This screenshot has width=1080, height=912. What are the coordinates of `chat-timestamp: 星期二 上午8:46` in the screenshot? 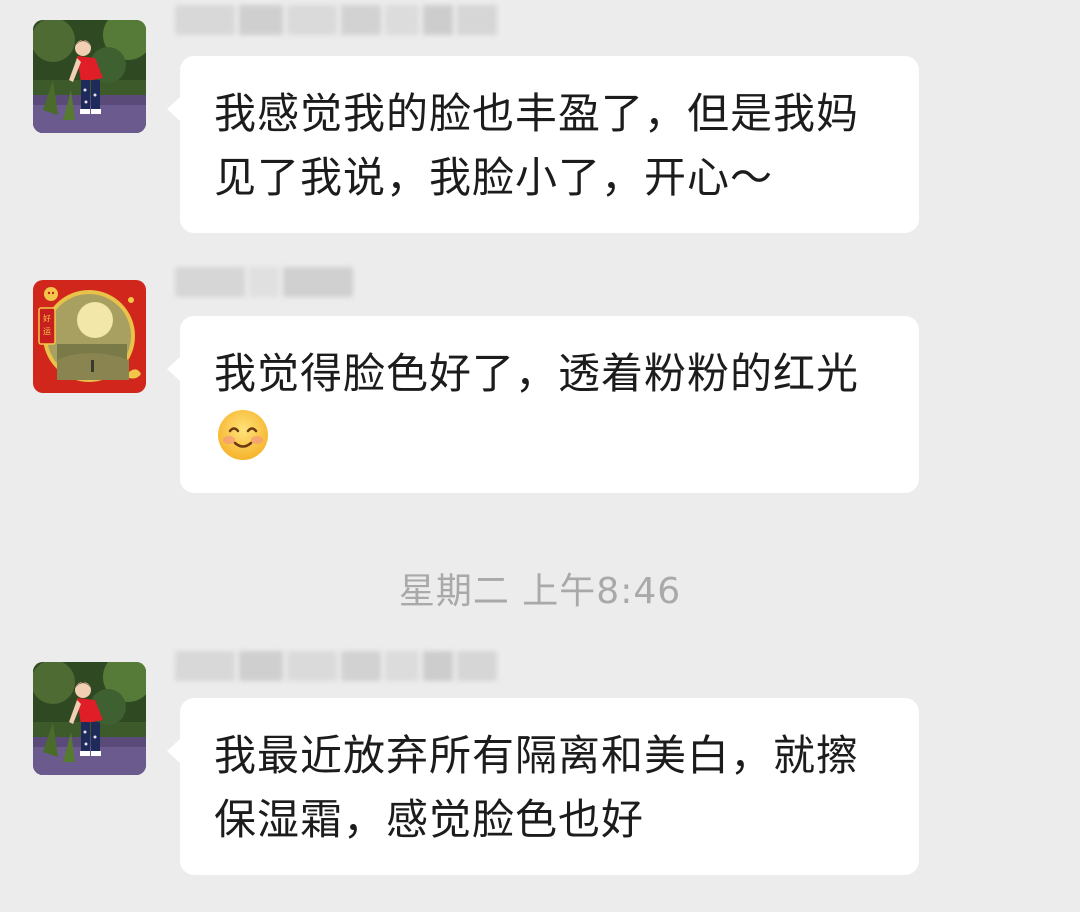 It's located at (540, 591).